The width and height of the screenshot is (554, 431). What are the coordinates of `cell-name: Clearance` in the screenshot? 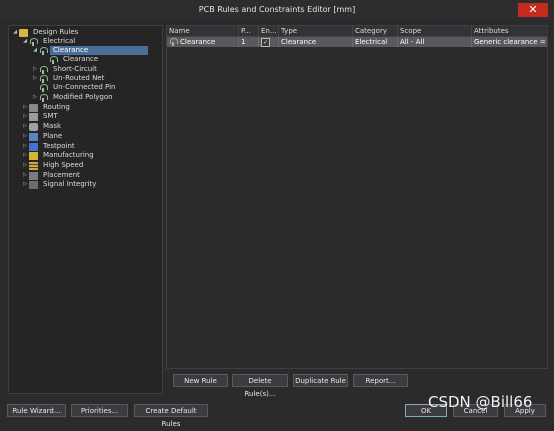 It's located at (203, 42).